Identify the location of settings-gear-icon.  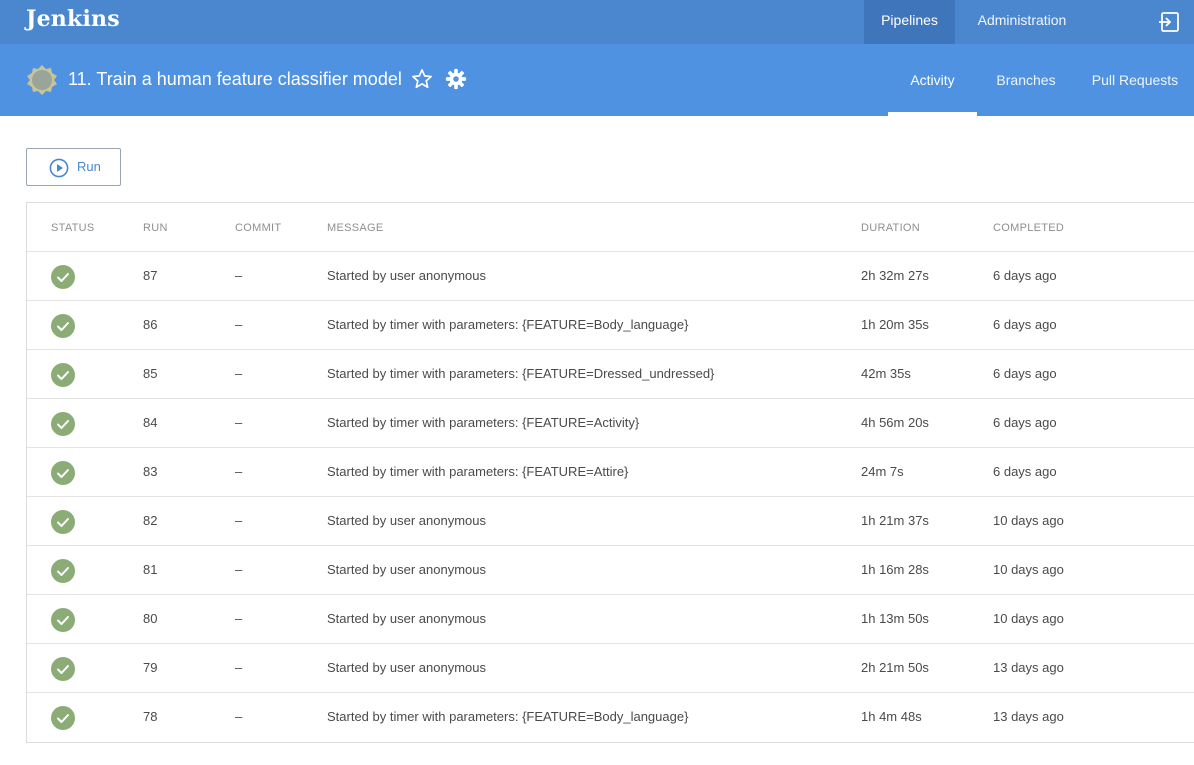
(456, 79).